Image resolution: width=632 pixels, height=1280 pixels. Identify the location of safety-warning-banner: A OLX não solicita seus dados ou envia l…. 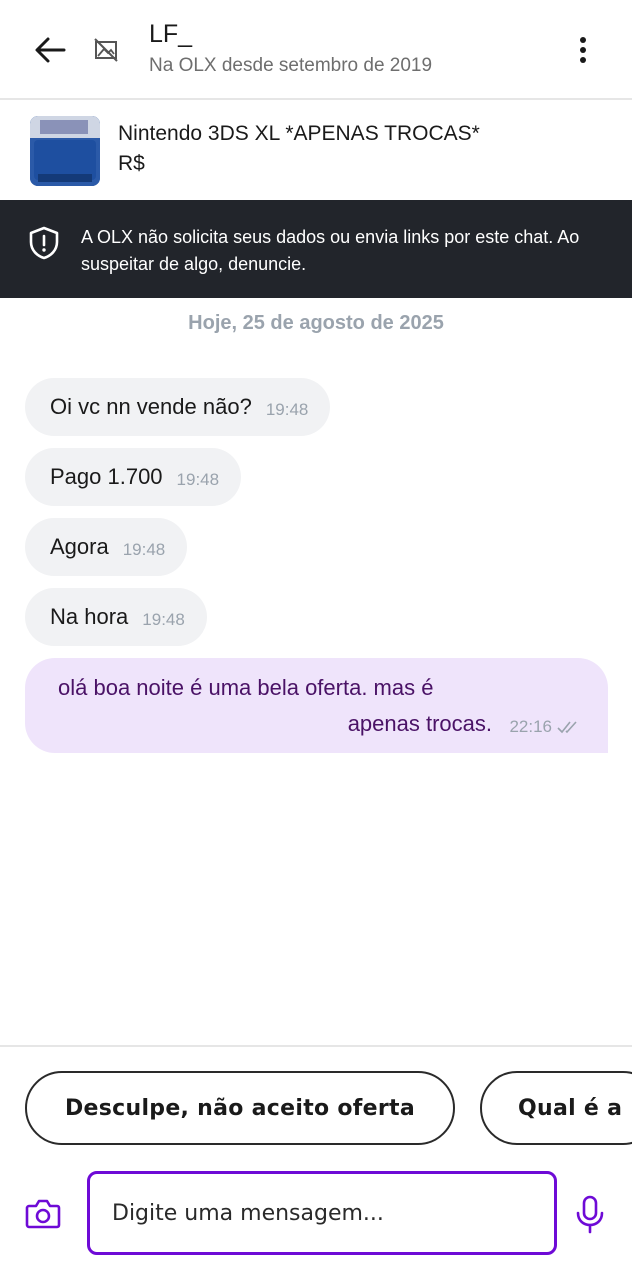
(316, 249).